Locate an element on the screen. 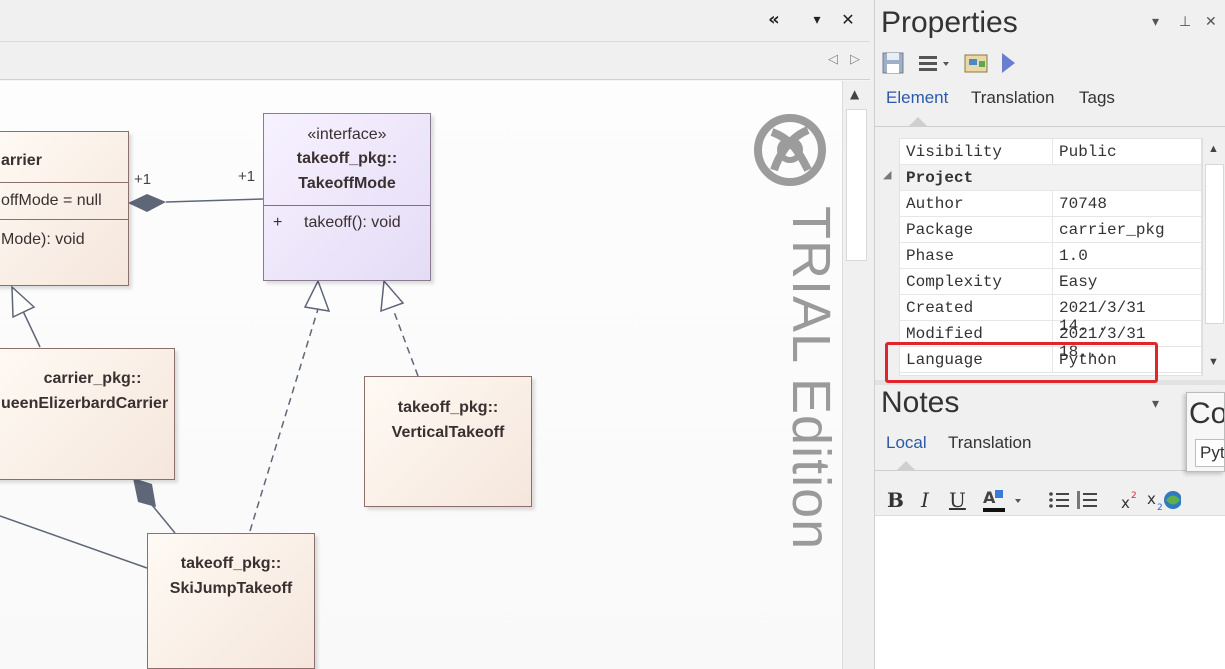 This screenshot has height=669, width=1225. multiplicity-label: +1 is located at coordinates (143, 179).